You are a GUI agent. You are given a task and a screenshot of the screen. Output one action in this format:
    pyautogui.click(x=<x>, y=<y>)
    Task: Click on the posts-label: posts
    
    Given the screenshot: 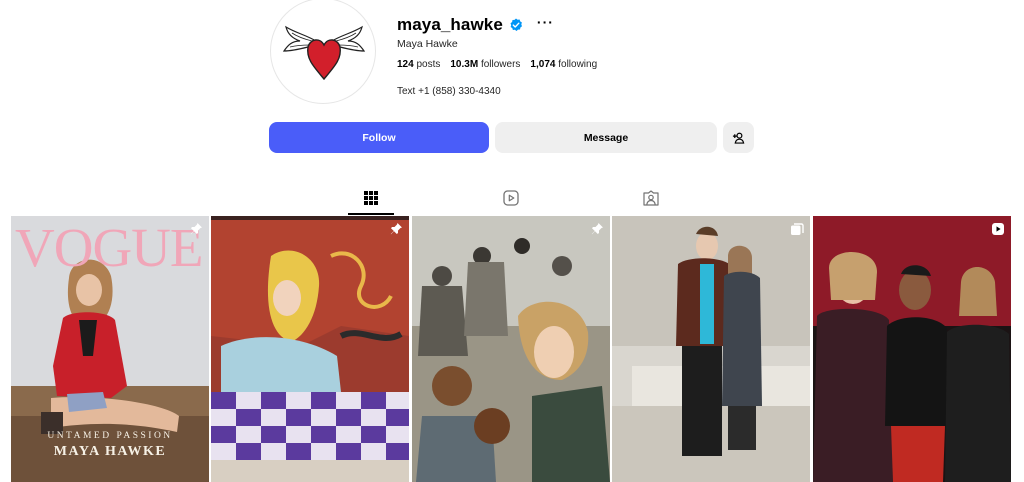 What is the action you would take?
    pyautogui.click(x=428, y=64)
    